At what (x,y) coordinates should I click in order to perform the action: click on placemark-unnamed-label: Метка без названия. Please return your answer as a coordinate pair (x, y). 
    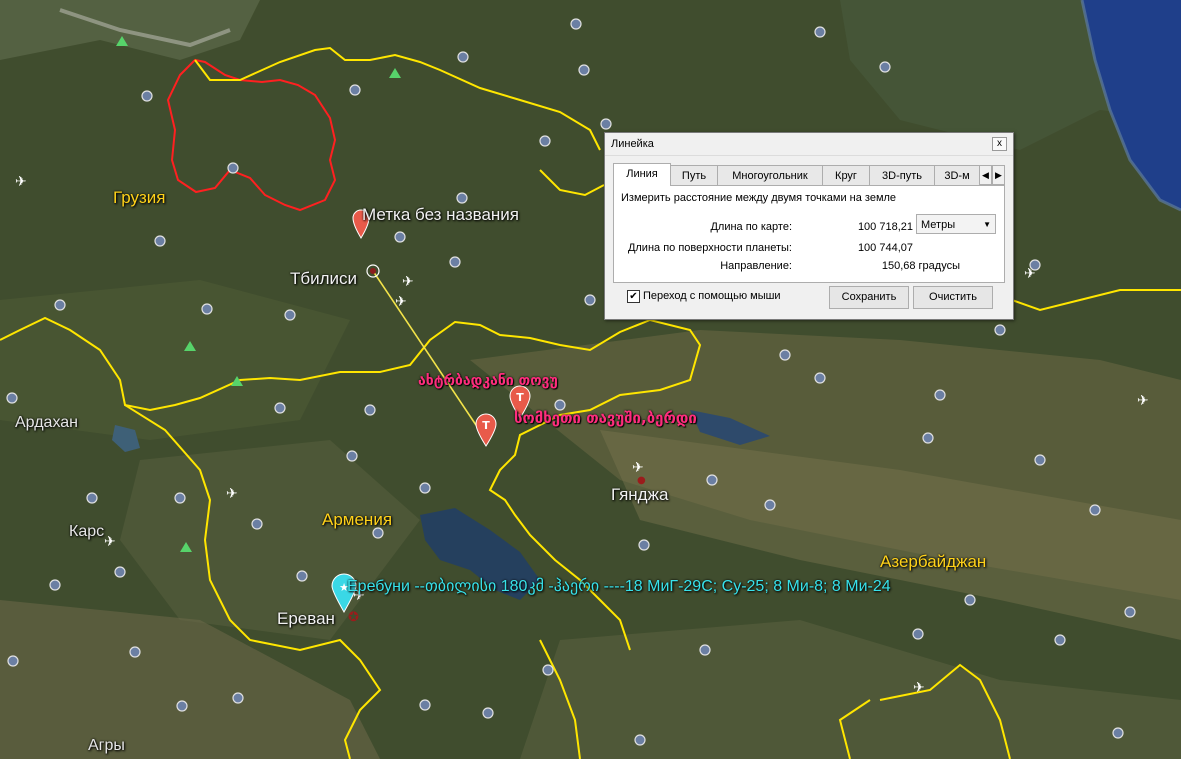
    Looking at the image, I should click on (440, 215).